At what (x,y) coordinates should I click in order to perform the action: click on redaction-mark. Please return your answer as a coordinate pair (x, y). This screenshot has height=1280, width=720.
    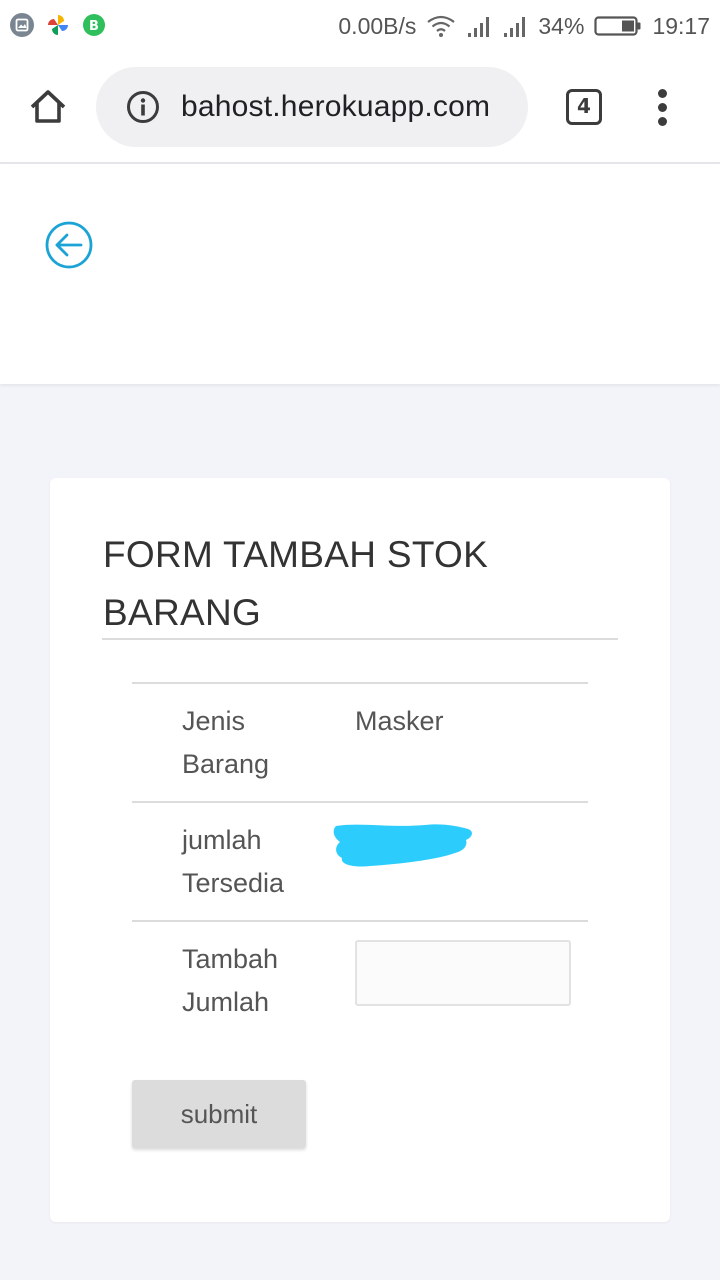
    Looking at the image, I should click on (402, 845).